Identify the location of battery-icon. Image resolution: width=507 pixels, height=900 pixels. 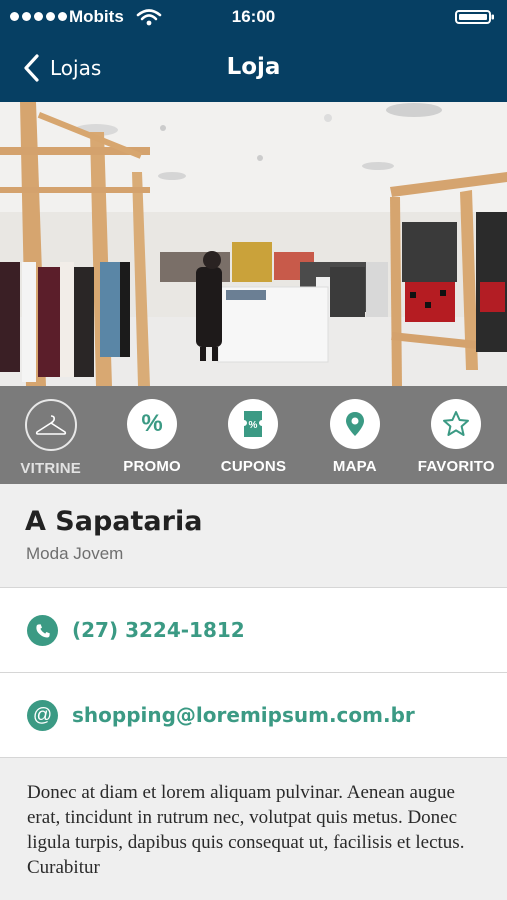
(474, 17).